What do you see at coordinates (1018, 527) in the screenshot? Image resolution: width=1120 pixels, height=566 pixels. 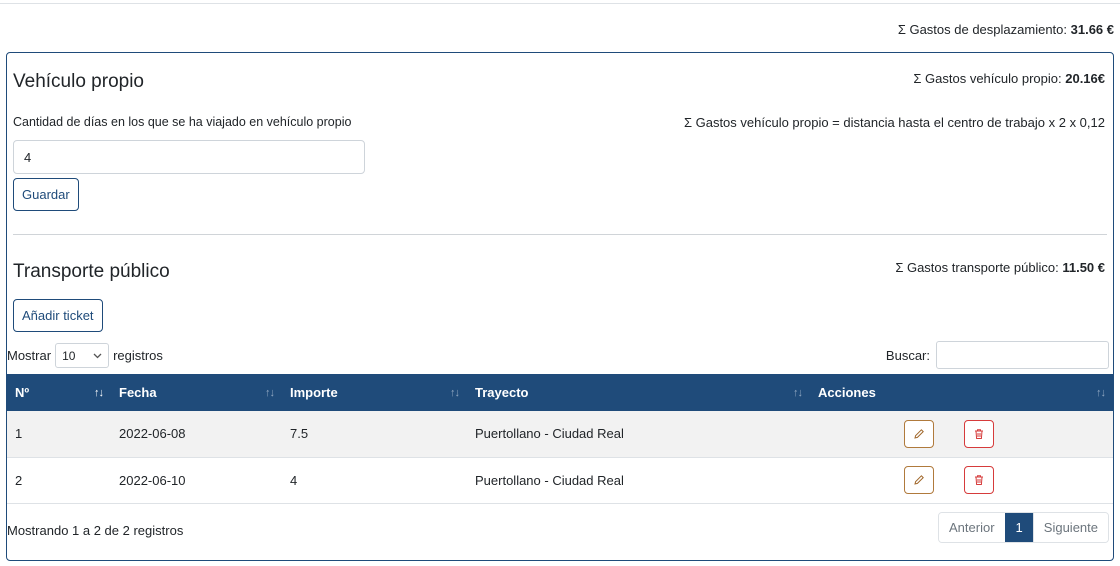 I see `pagination-page-1: 1` at bounding box center [1018, 527].